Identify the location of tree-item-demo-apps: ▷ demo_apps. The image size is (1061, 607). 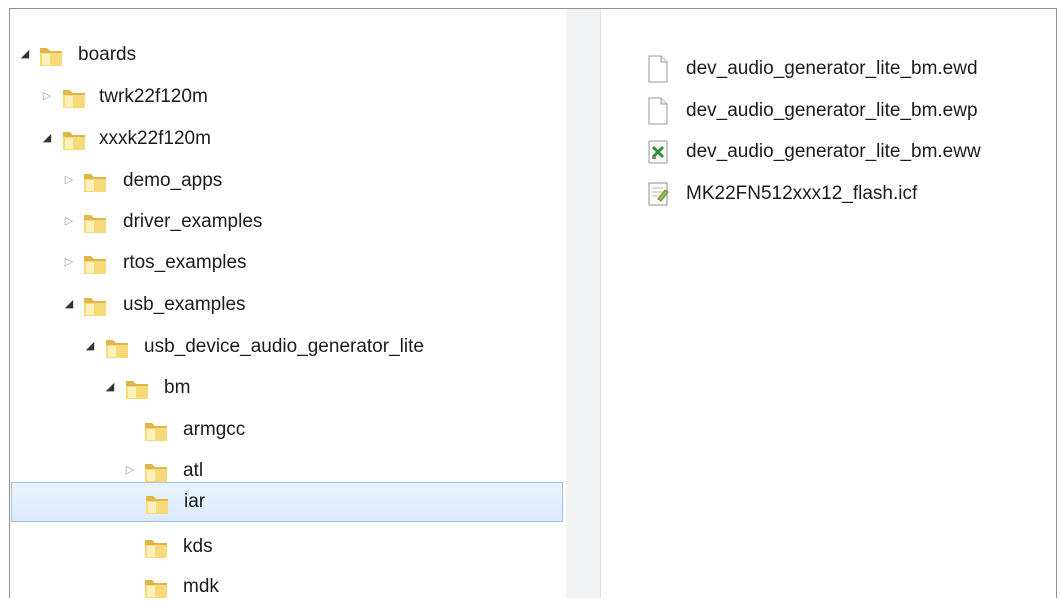
(287, 181).